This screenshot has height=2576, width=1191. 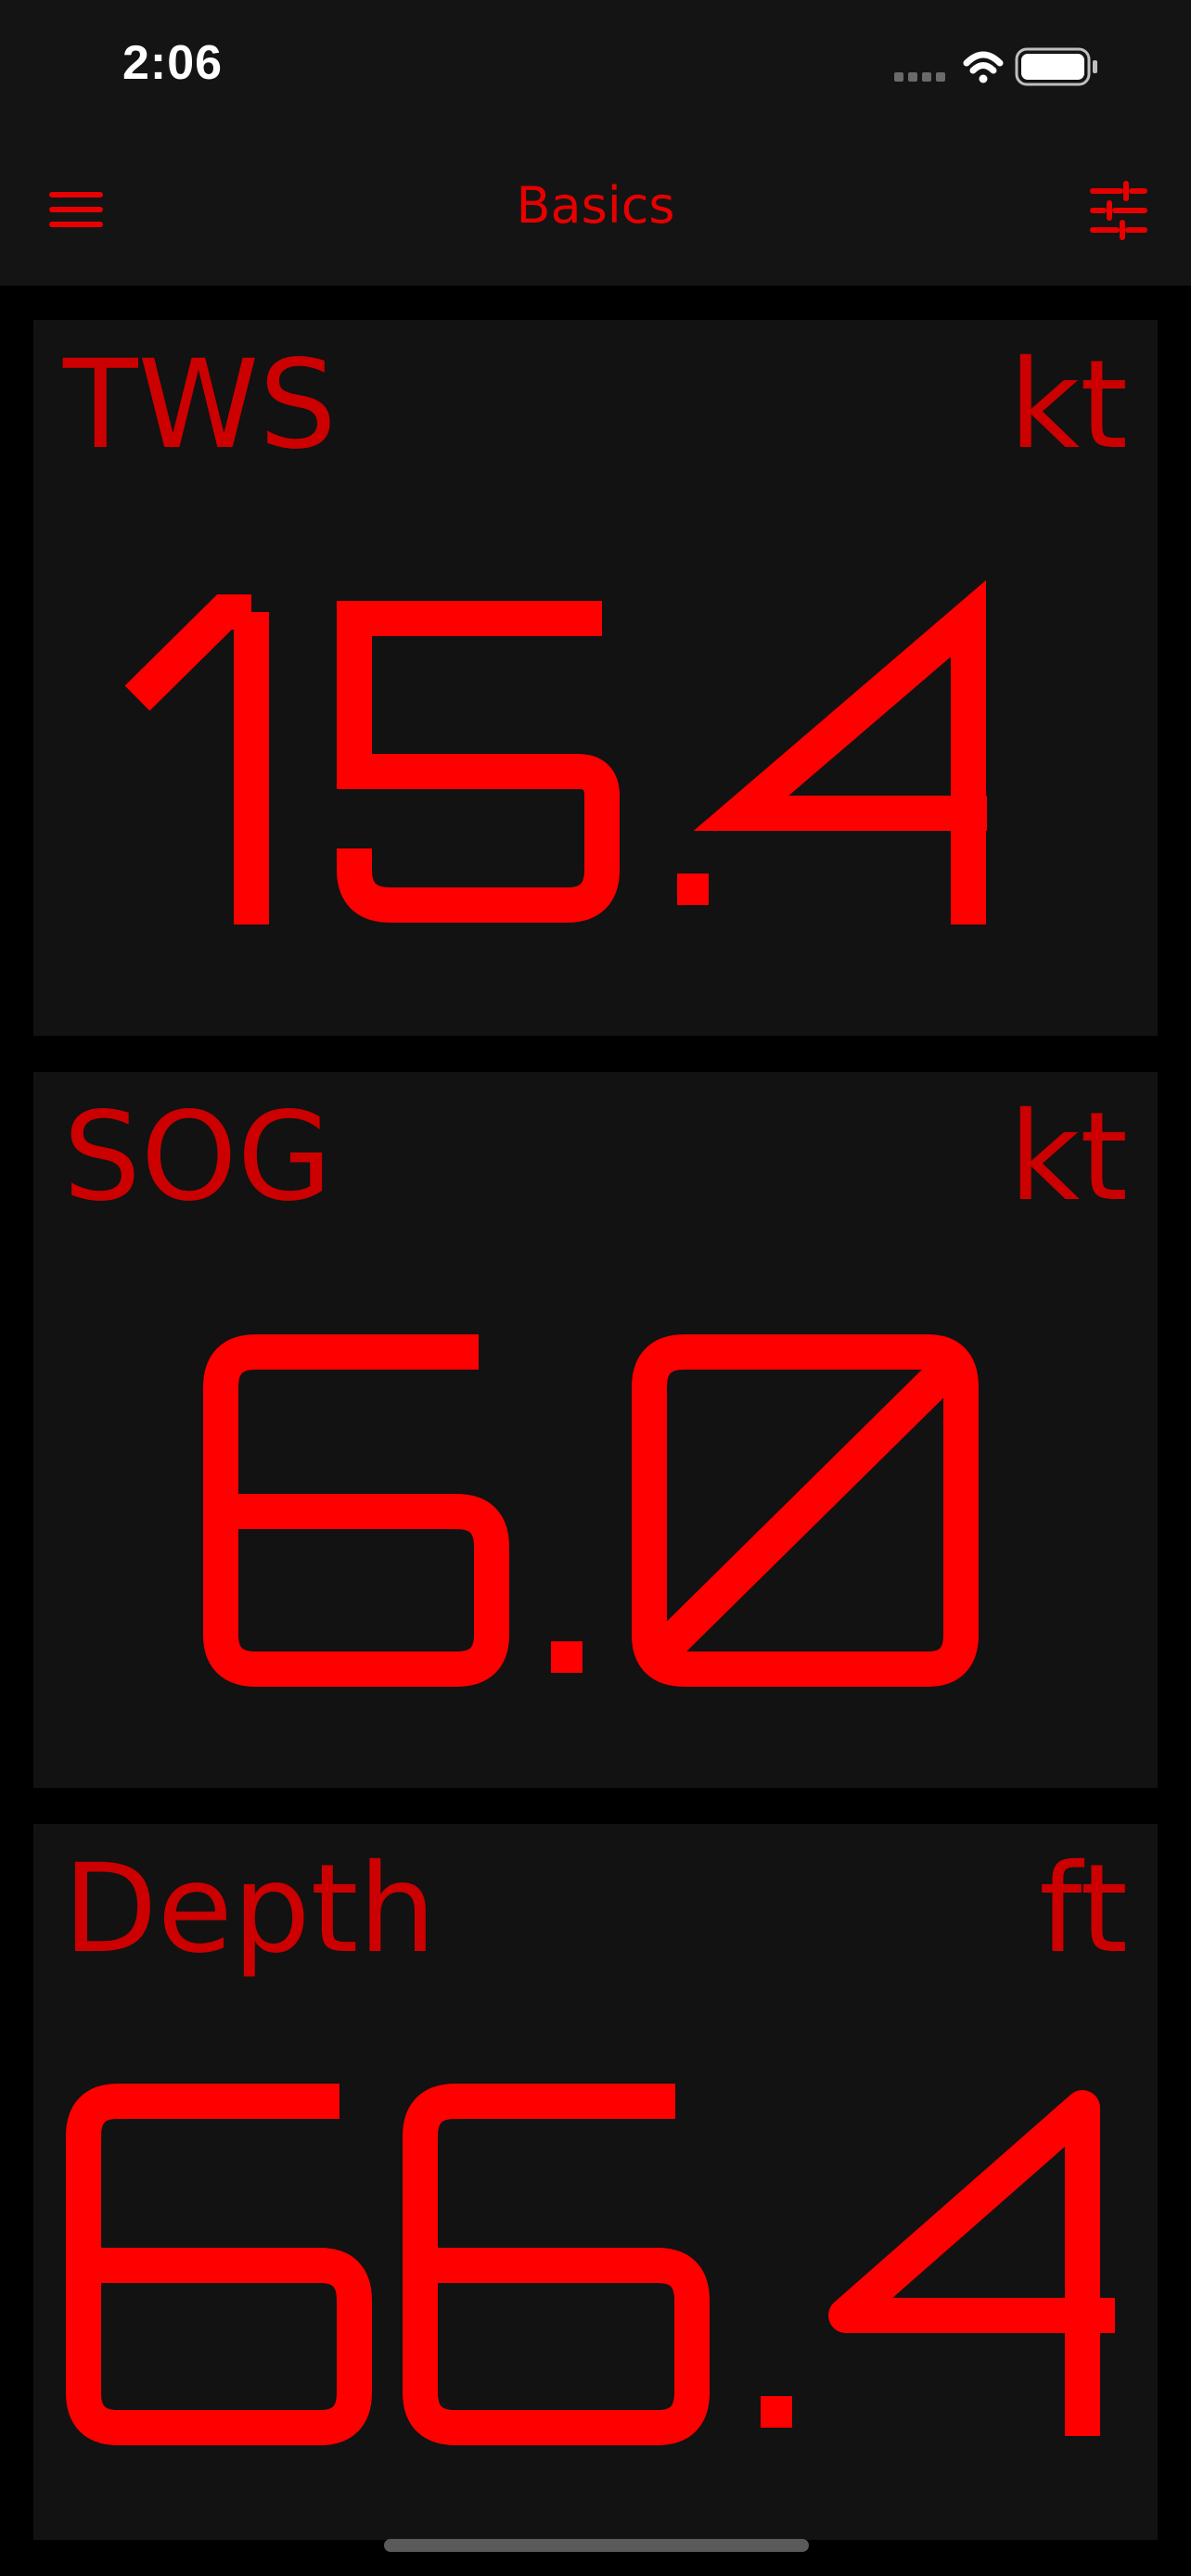 I want to click on status-icons, so click(x=1006, y=66).